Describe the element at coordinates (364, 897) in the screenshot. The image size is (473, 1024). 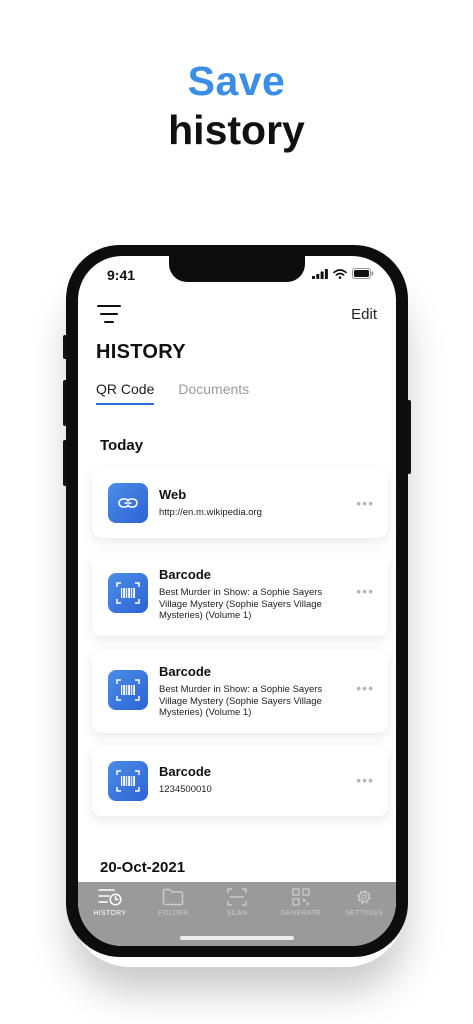
I see `gear-icon` at that location.